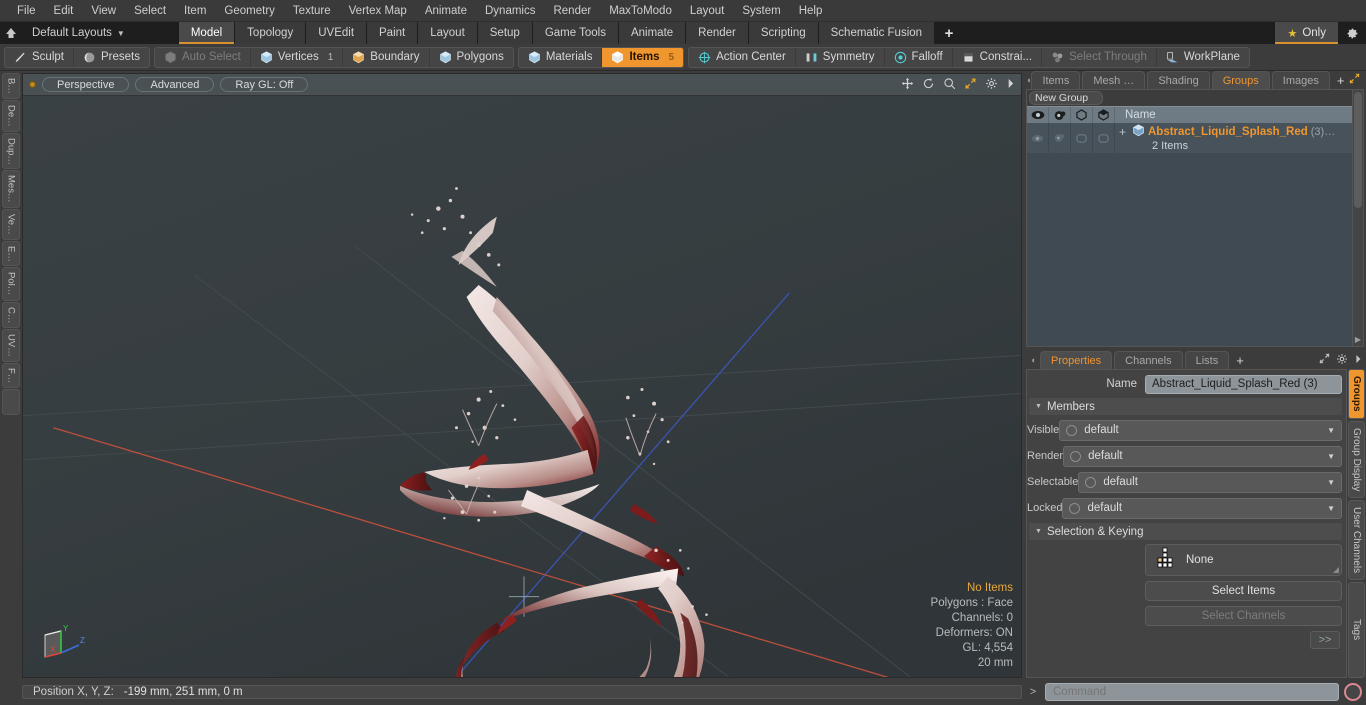 The image size is (1366, 705). Describe the element at coordinates (761, 11) in the screenshot. I see `menu-item-system: System` at that location.